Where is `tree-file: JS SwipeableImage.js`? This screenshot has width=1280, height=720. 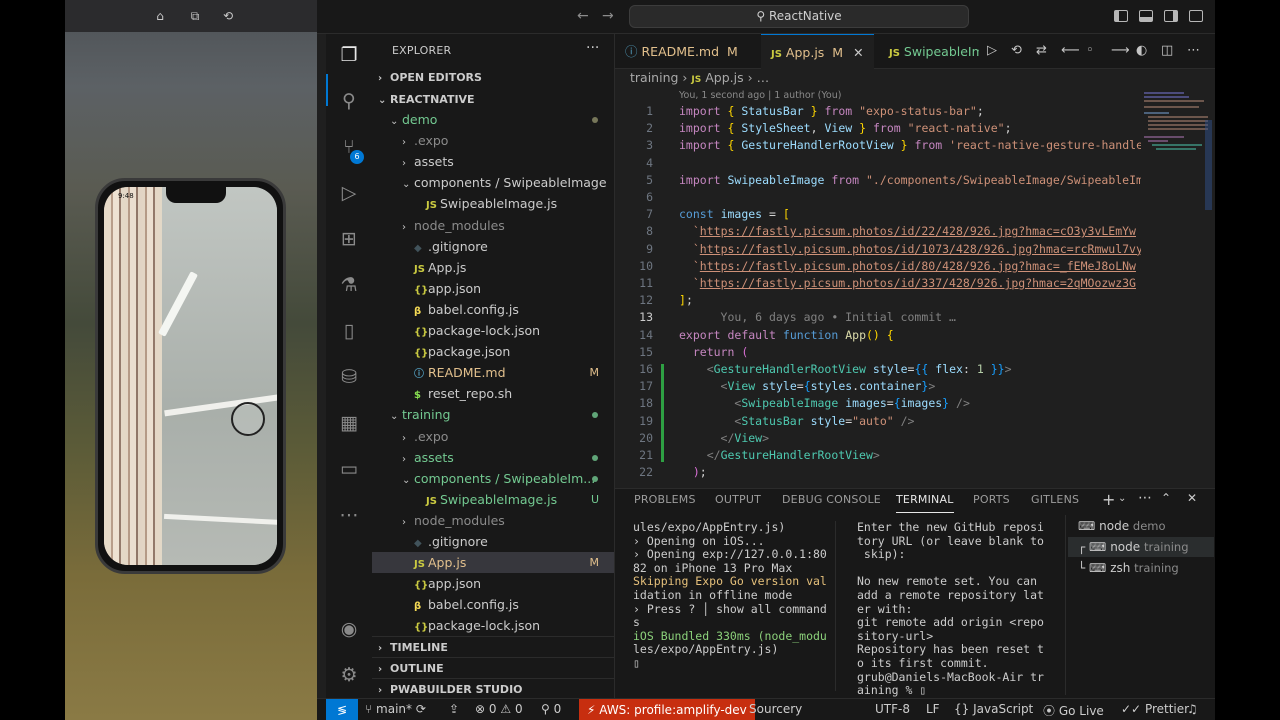
tree-file: JS SwipeableImage.js is located at coordinates (493, 203).